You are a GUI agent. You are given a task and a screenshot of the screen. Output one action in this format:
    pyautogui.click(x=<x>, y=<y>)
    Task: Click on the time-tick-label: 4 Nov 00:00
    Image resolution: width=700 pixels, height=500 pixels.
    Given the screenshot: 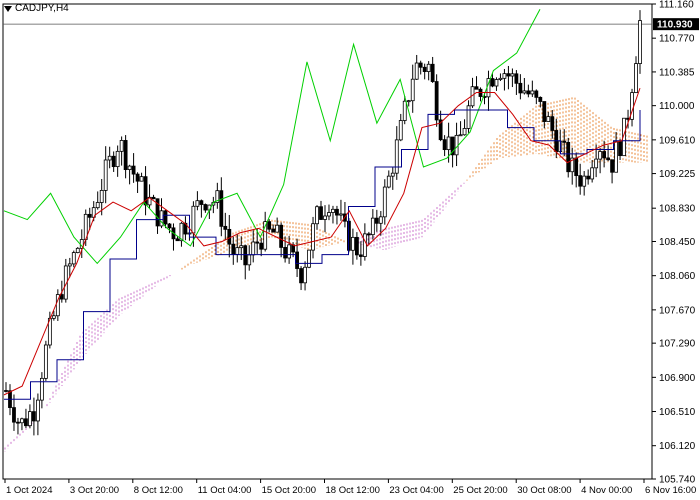 What is the action you would take?
    pyautogui.click(x=606, y=490)
    